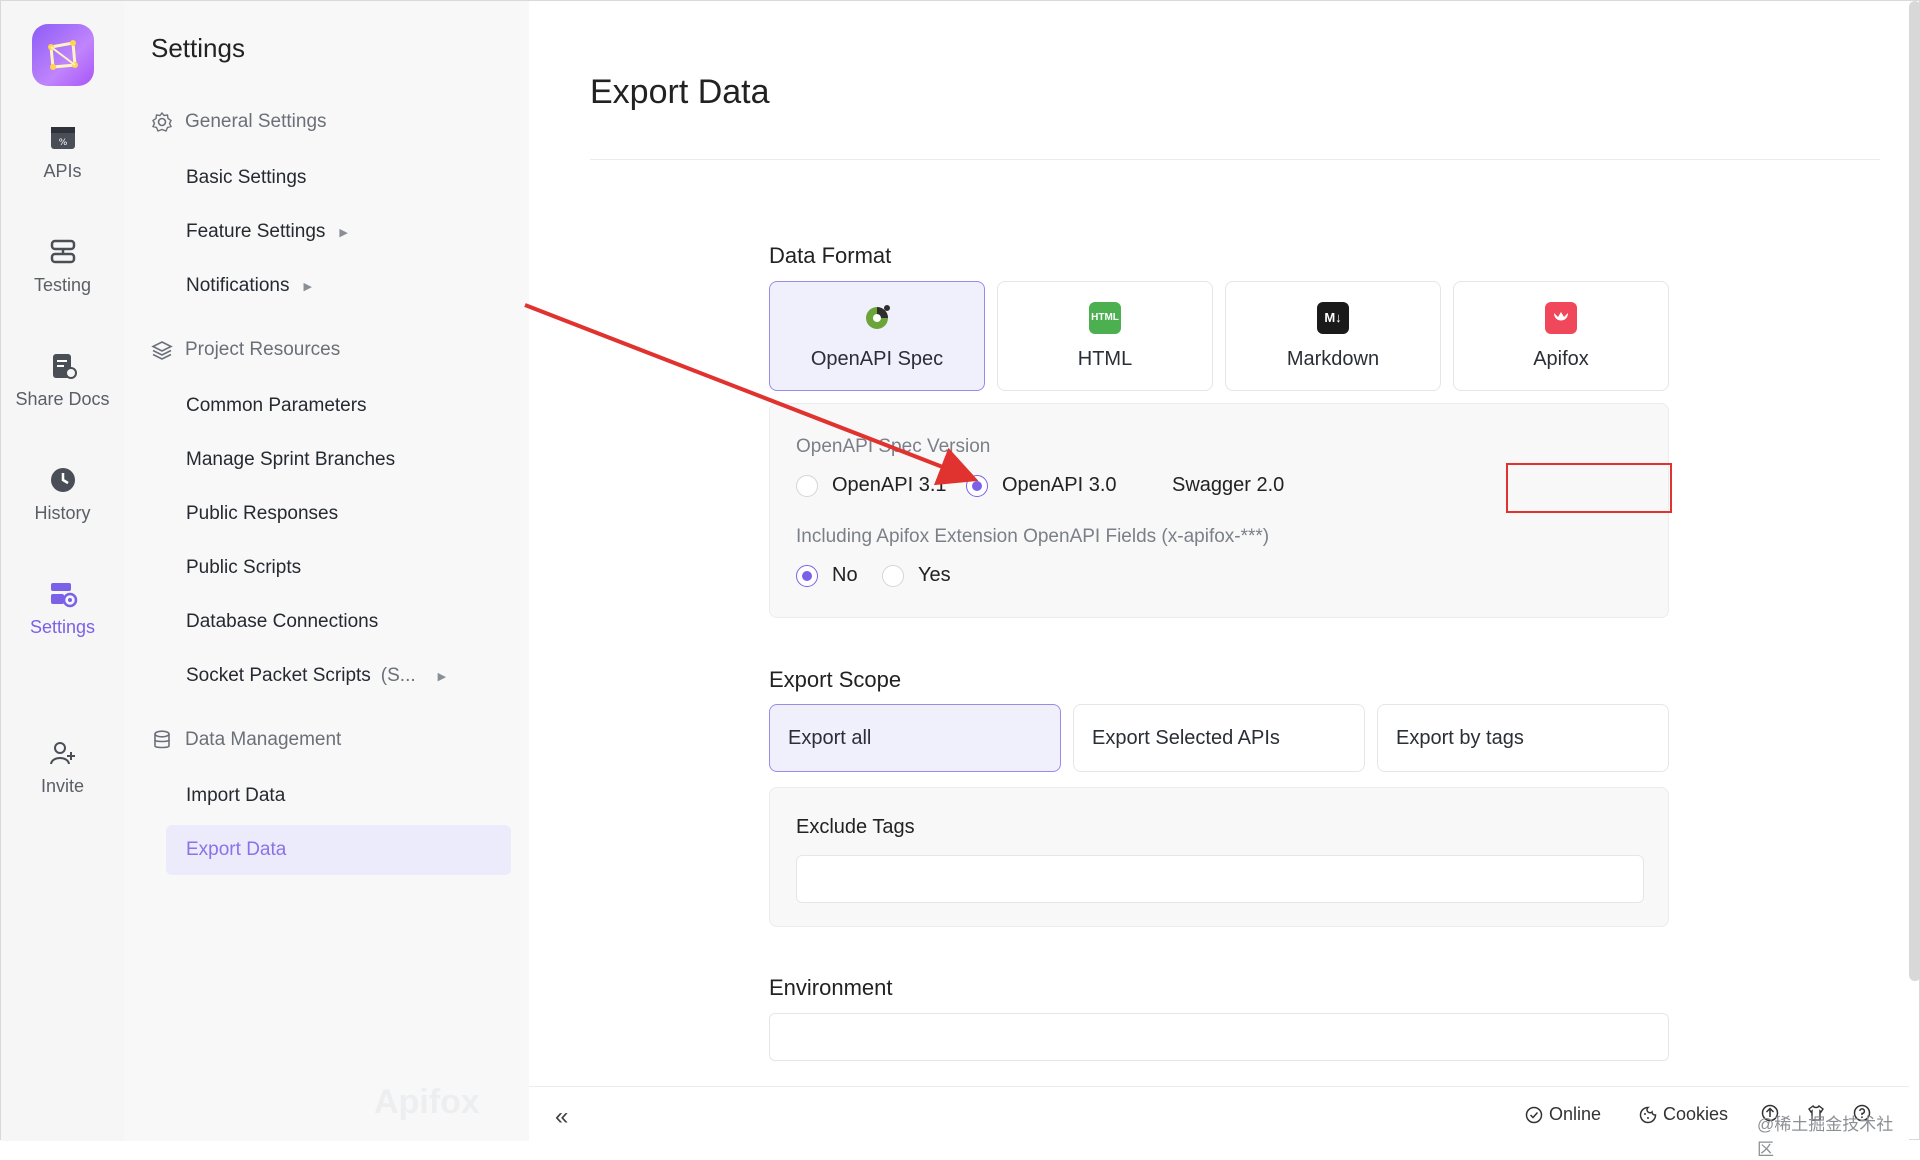 The height and width of the screenshot is (1160, 1920). Describe the element at coordinates (1561, 336) in the screenshot. I see `format-apifox: Apifox` at that location.